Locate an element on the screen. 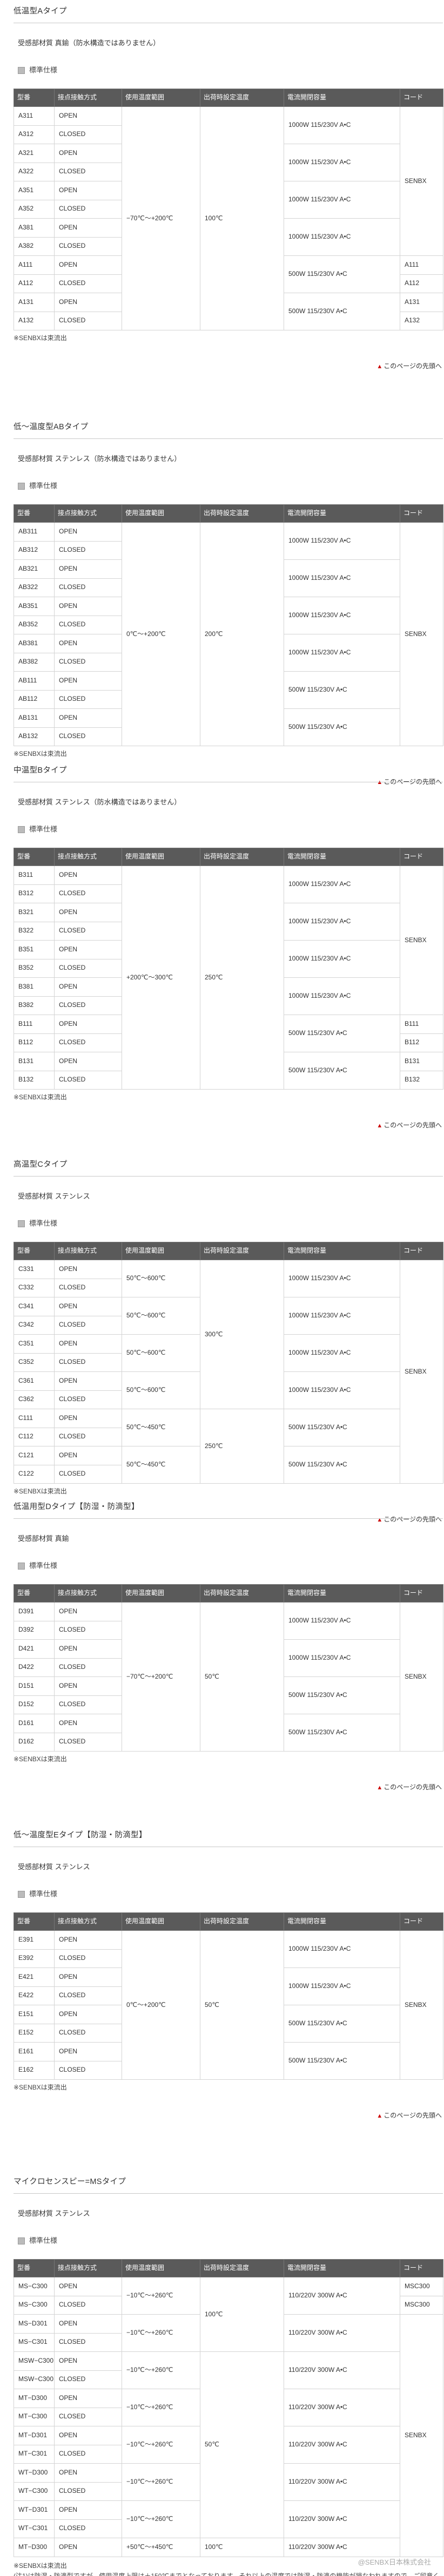 The height and width of the screenshot is (2576, 444). model-text: B381 is located at coordinates (26, 986).